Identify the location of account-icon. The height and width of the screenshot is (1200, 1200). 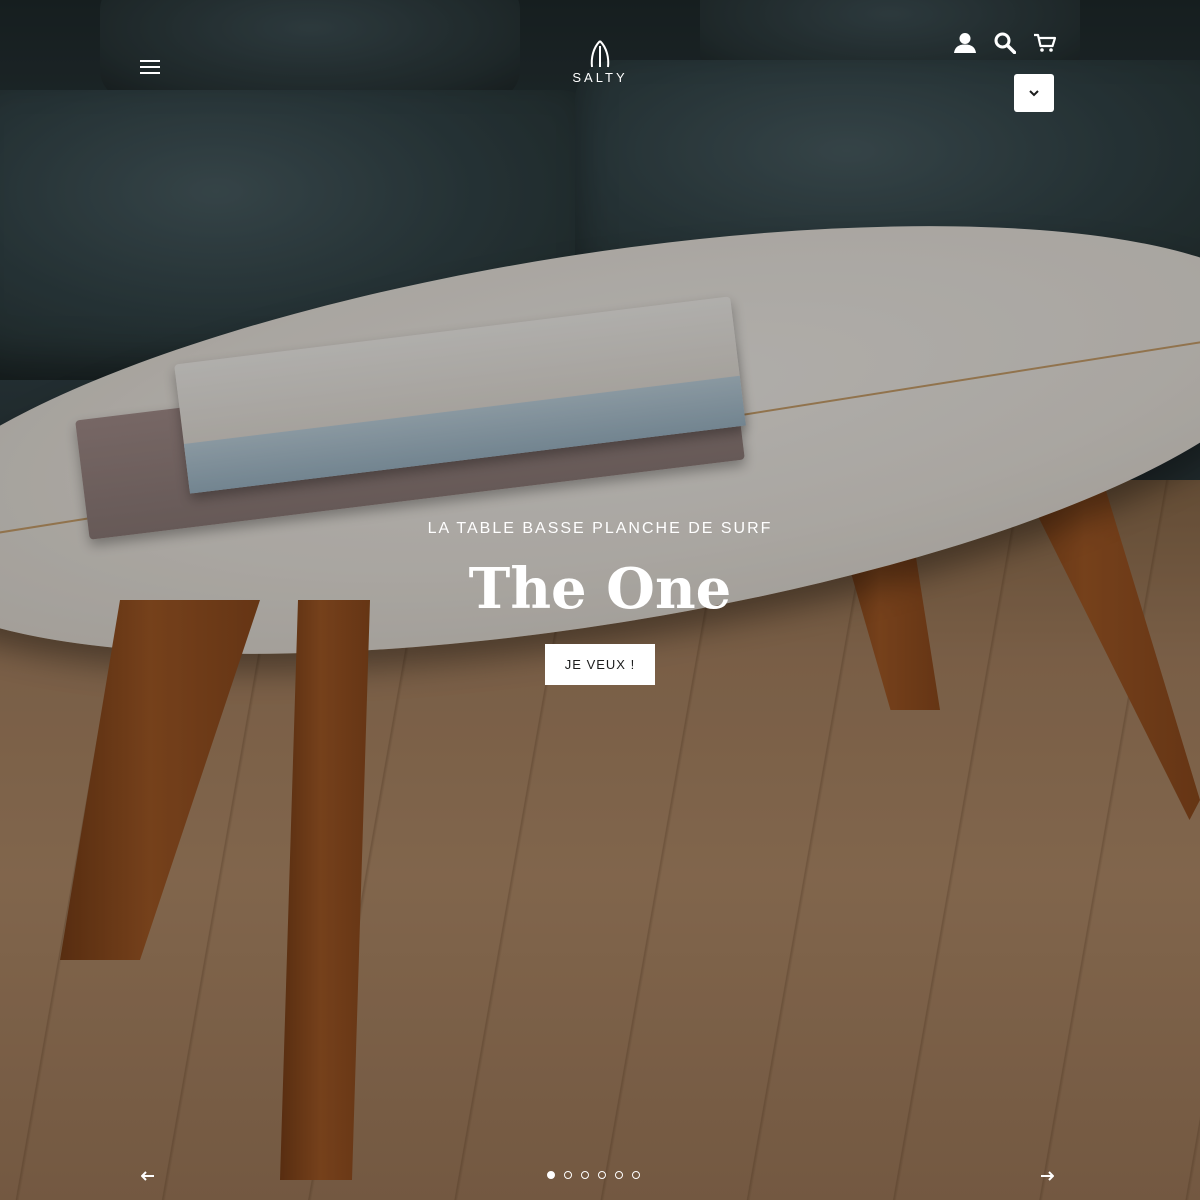
(965, 43).